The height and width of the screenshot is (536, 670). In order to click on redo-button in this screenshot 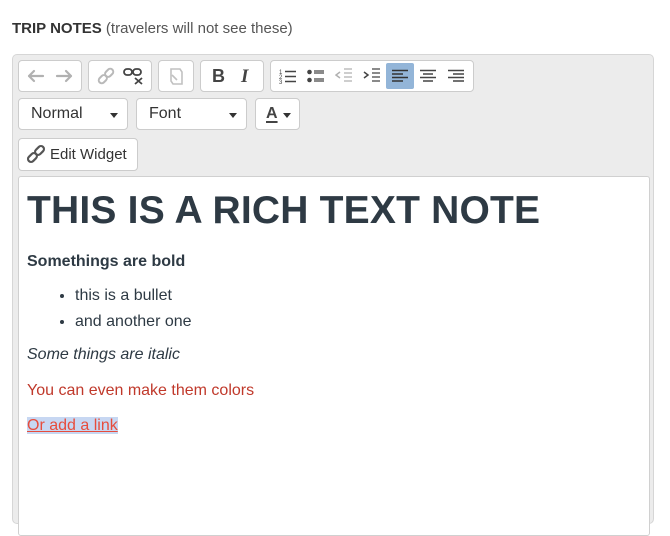, I will do `click(64, 76)`.